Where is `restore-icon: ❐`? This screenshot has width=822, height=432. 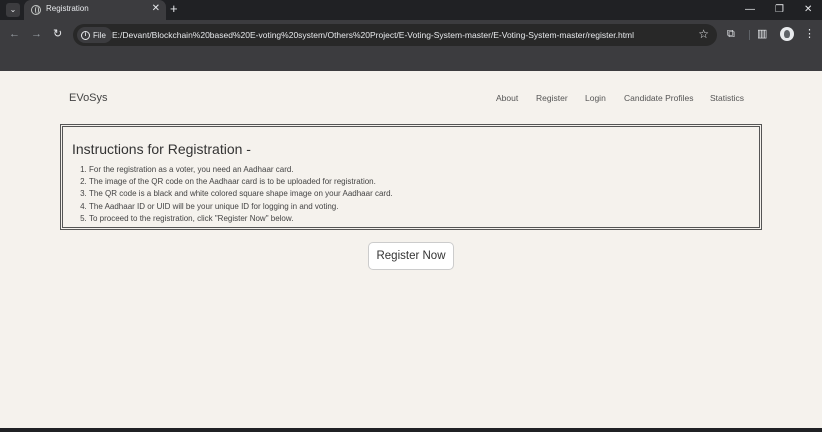 restore-icon: ❐ is located at coordinates (779, 9).